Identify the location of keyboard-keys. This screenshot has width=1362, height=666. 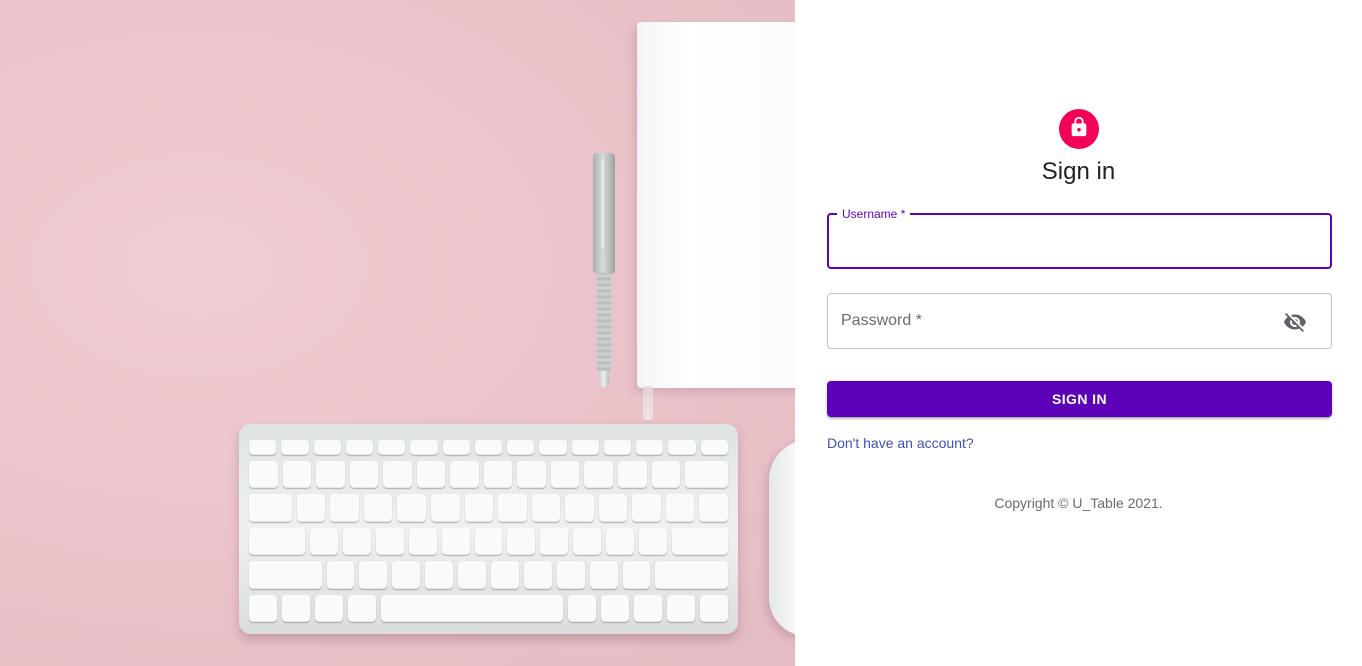
(489, 531).